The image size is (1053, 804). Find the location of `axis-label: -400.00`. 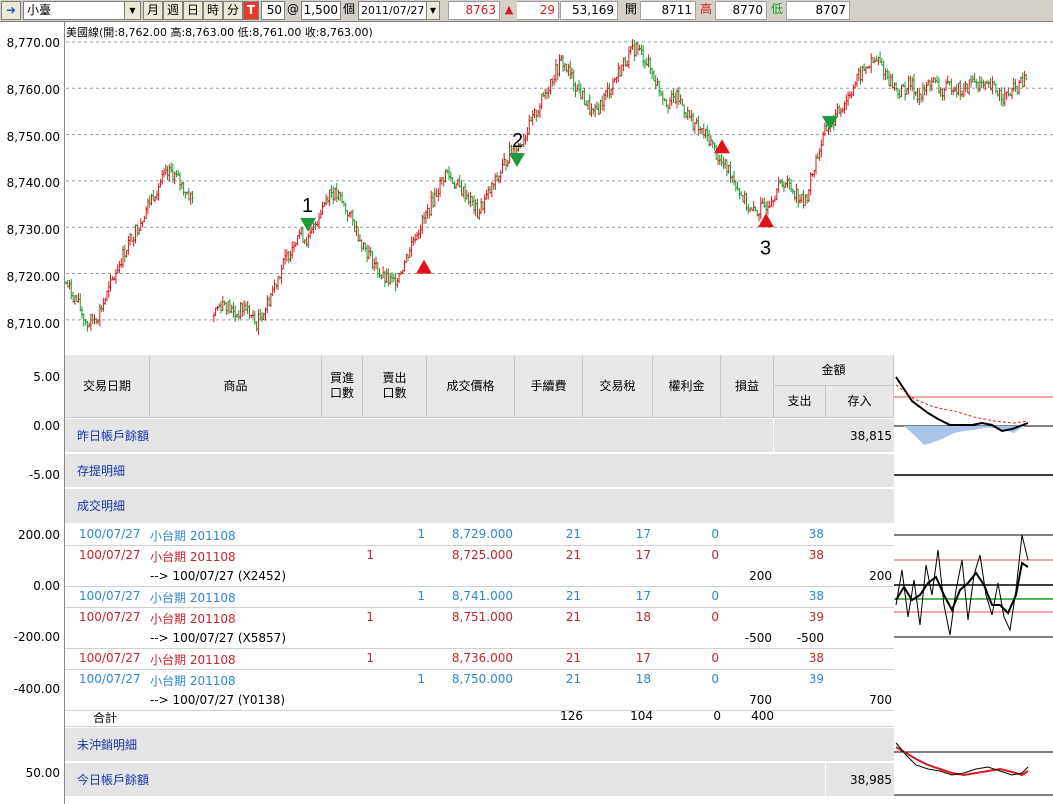

axis-label: -400.00 is located at coordinates (36, 689).